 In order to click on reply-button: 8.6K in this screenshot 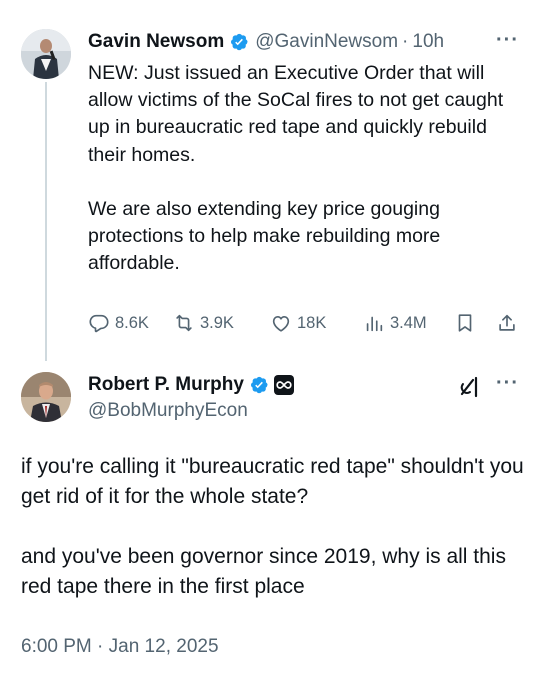, I will do `click(118, 323)`.